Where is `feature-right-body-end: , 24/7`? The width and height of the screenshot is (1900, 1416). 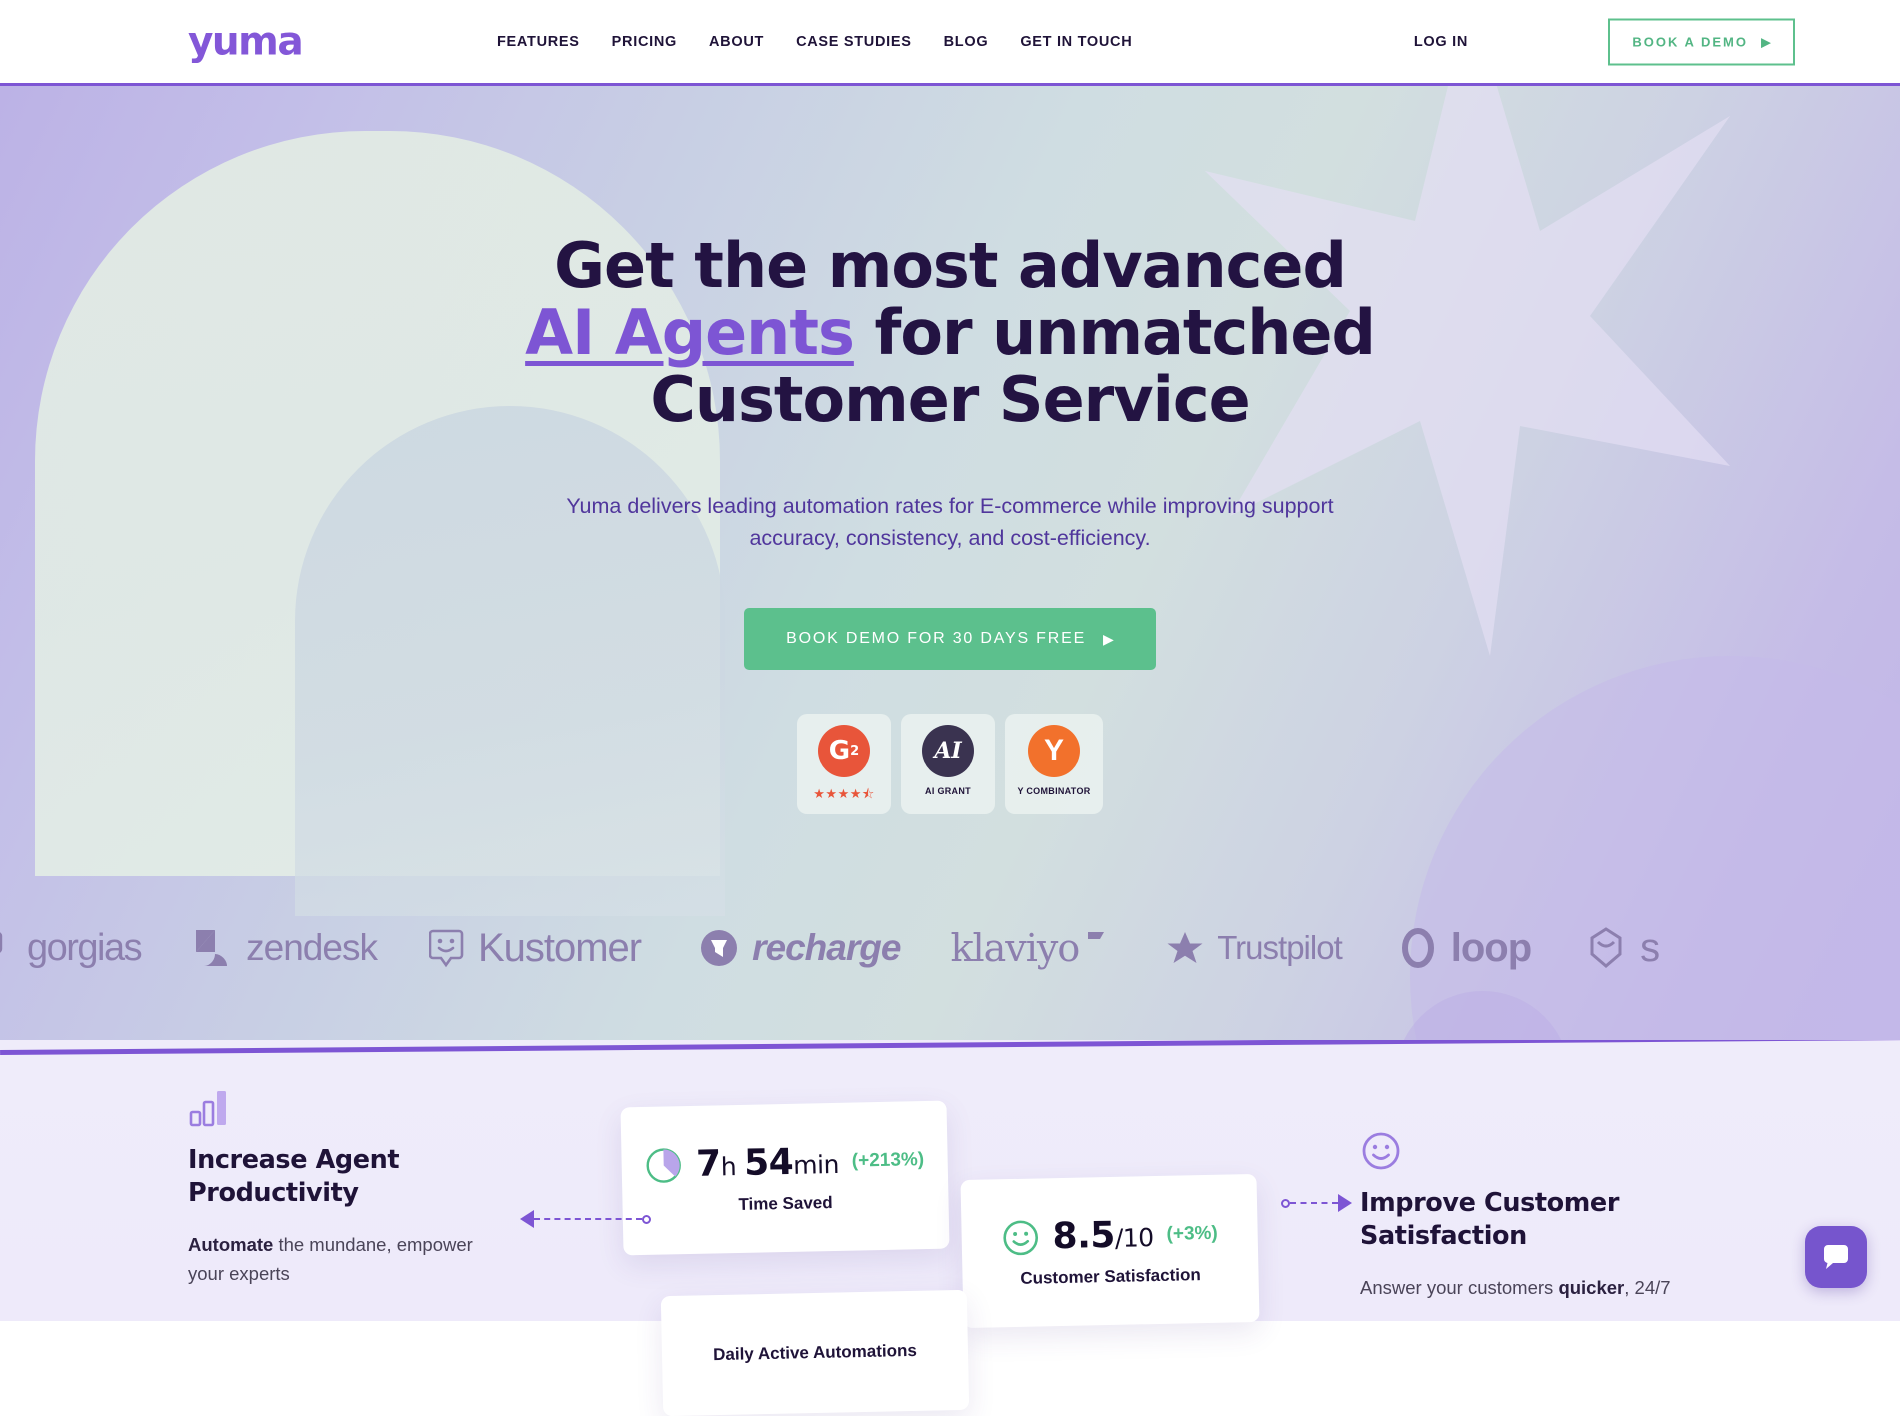
feature-right-body-end: , 24/7 is located at coordinates (1647, 1287).